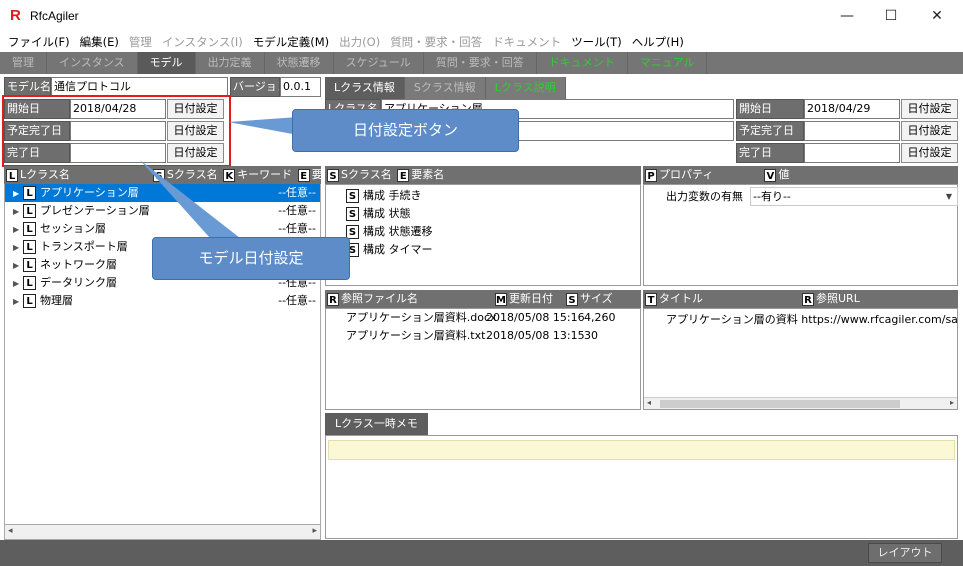 The width and height of the screenshot is (963, 566). Describe the element at coordinates (481, 553) in the screenshot. I see `status-bar` at that location.